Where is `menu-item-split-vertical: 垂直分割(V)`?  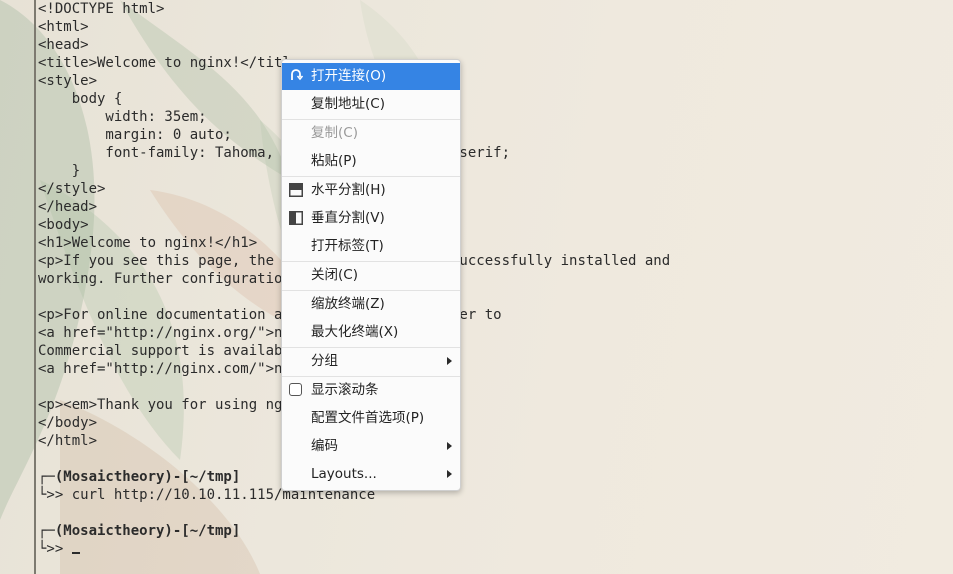
menu-item-split-vertical: 垂直分割(V) is located at coordinates (371, 218).